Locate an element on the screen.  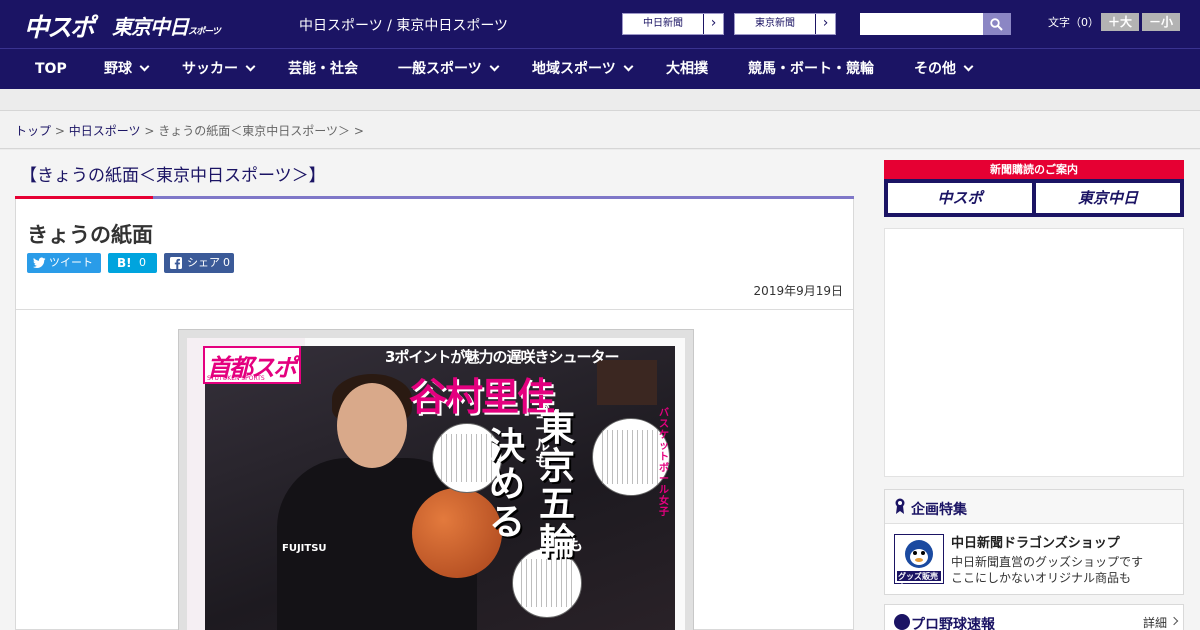
search-button is located at coordinates (997, 24).